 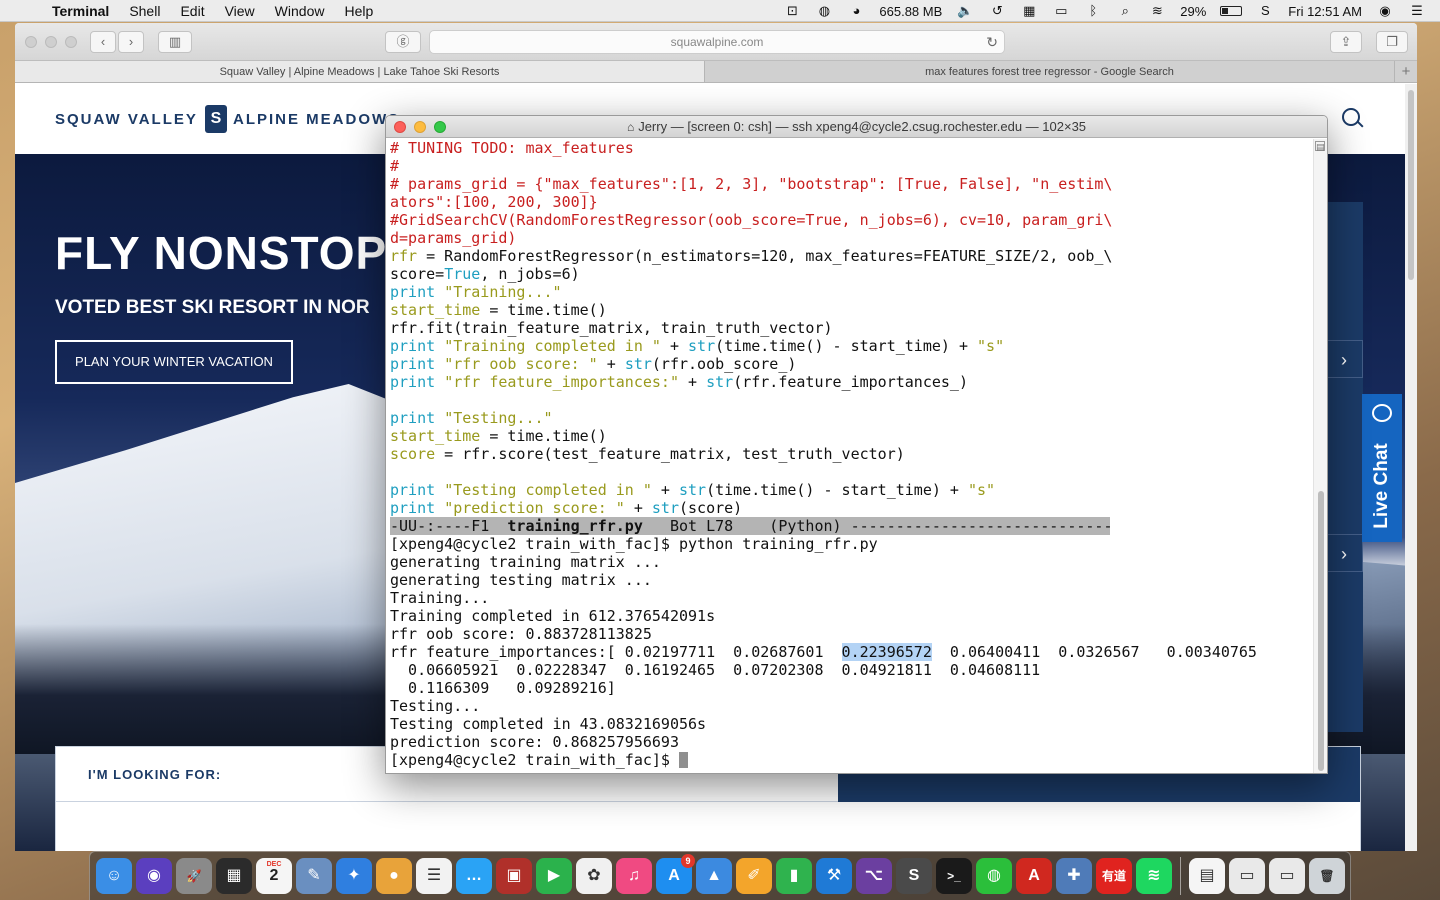 I want to click on safari-icon: ✦, so click(x=354, y=876).